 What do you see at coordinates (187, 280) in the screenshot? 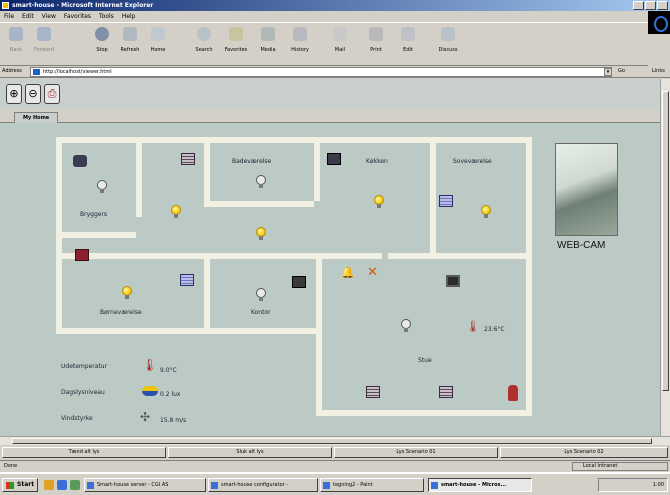
I see `blind-boernevaerelse-icon` at bounding box center [187, 280].